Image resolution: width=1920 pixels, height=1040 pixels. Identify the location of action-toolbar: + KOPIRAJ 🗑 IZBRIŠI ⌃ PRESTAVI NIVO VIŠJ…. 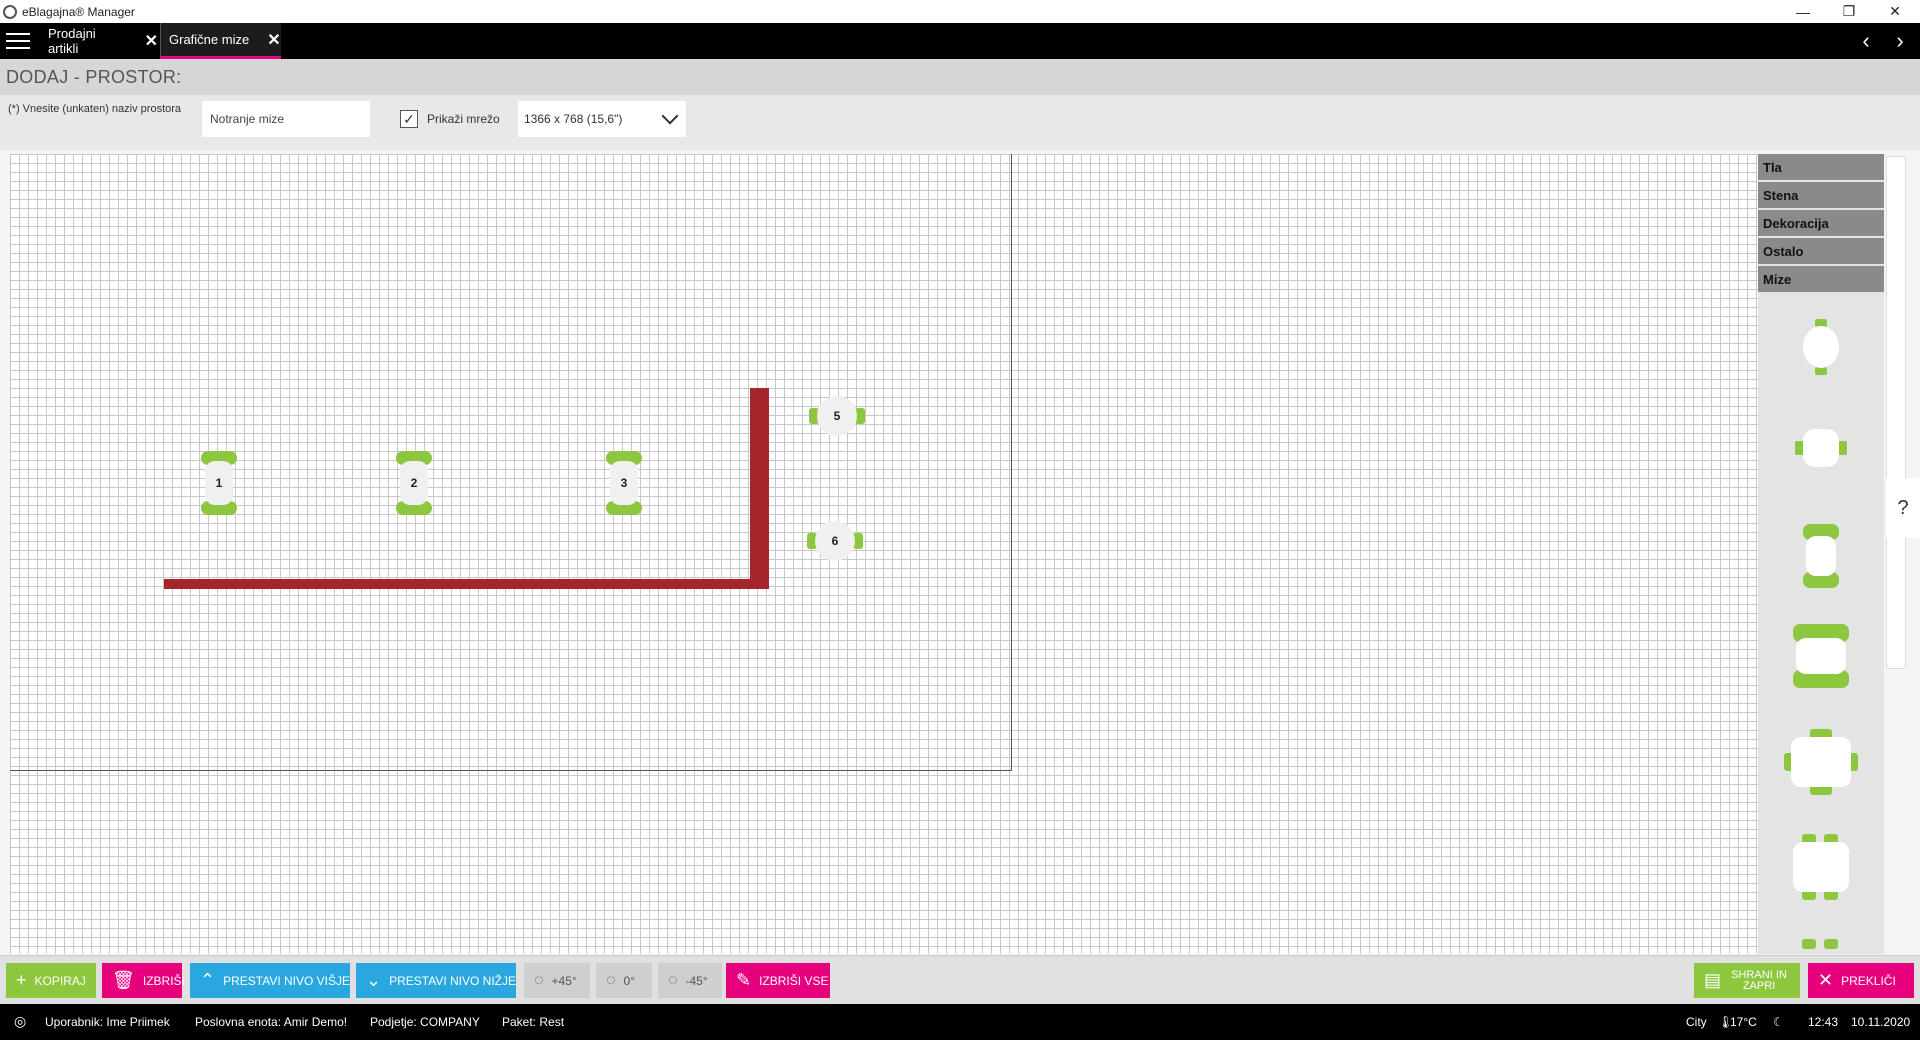
(960, 979).